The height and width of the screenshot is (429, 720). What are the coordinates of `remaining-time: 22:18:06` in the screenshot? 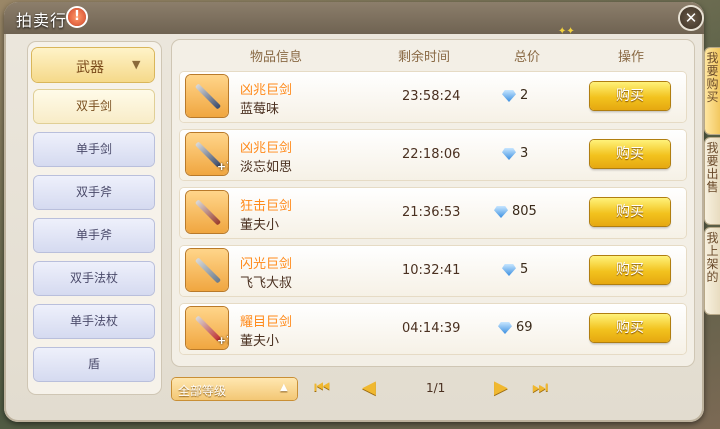 It's located at (431, 154).